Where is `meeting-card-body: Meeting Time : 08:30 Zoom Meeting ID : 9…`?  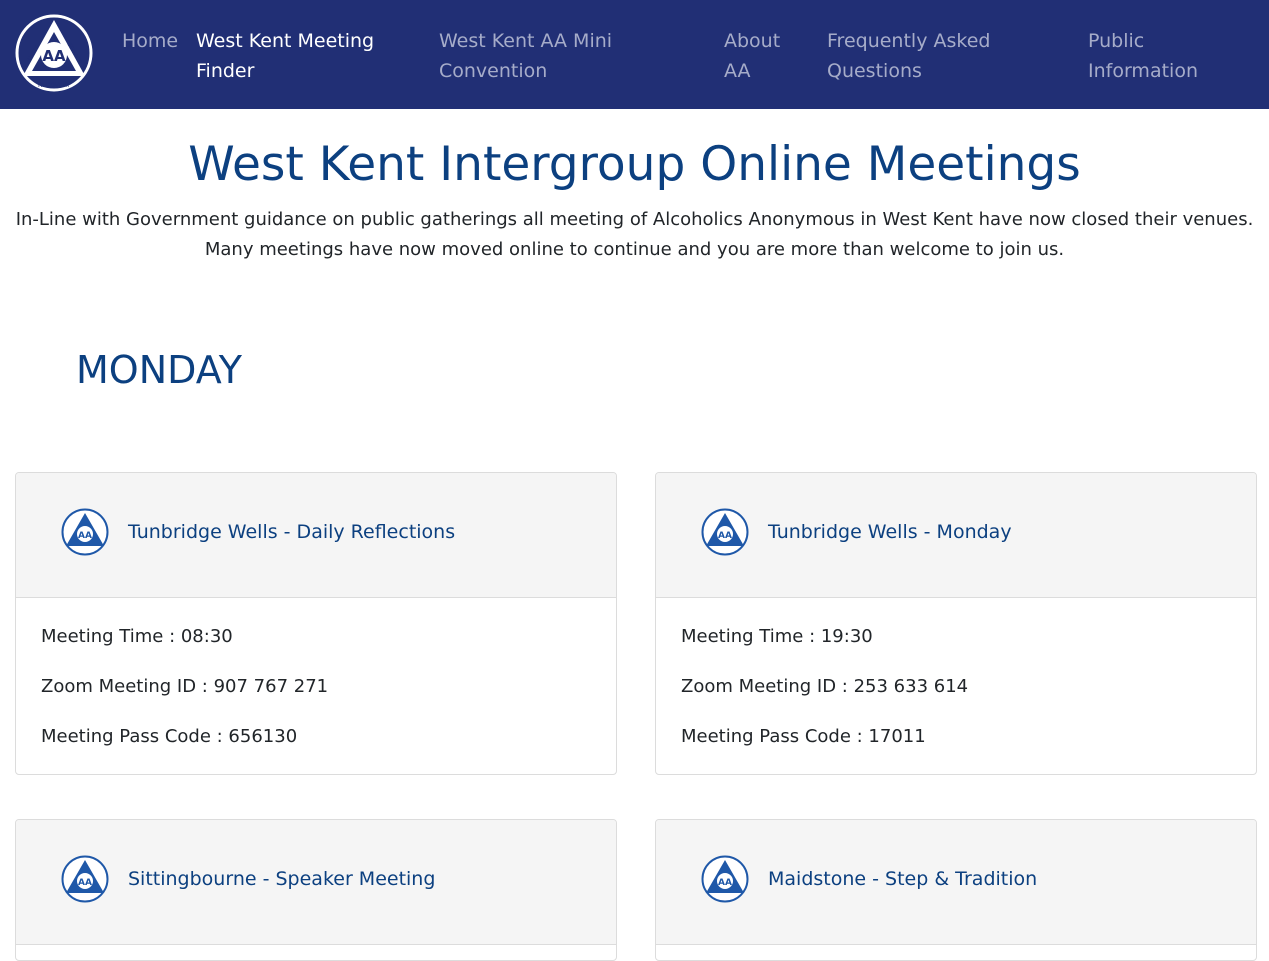
meeting-card-body: Meeting Time : 08:30 Zoom Meeting ID : 9… is located at coordinates (316, 686).